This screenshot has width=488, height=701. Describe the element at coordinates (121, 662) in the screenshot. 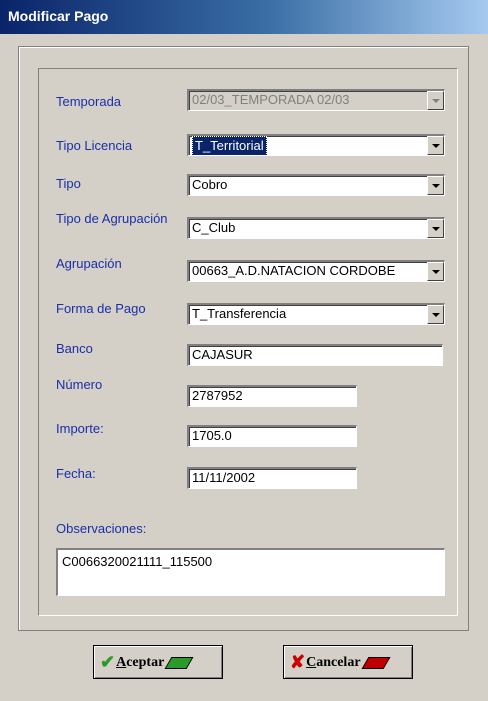

I see `aceptar-accesskey: A` at that location.